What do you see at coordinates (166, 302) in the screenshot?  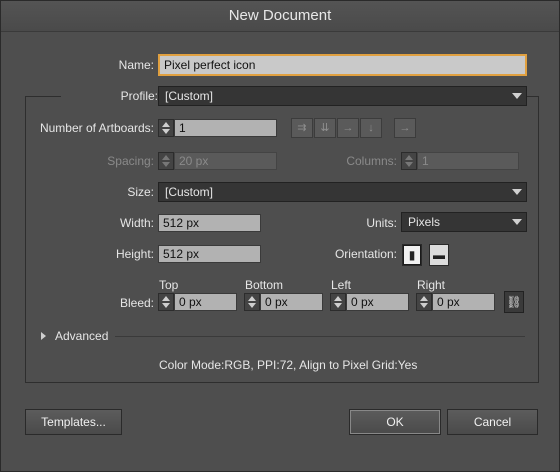 I see `bleed-top-stepper` at bounding box center [166, 302].